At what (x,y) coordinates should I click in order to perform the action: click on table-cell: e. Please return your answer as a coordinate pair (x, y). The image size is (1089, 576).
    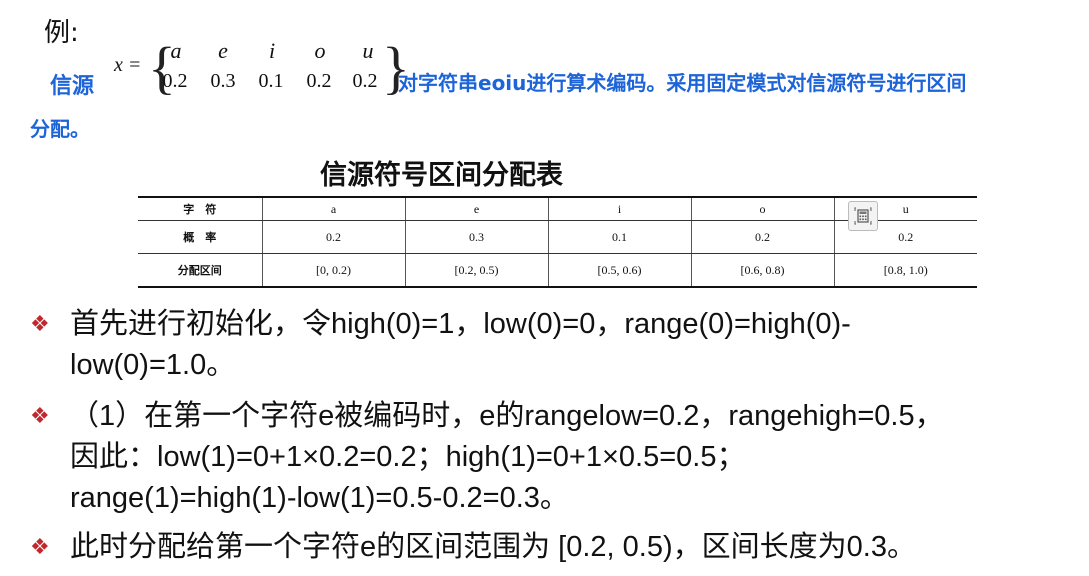
    Looking at the image, I should click on (476, 208).